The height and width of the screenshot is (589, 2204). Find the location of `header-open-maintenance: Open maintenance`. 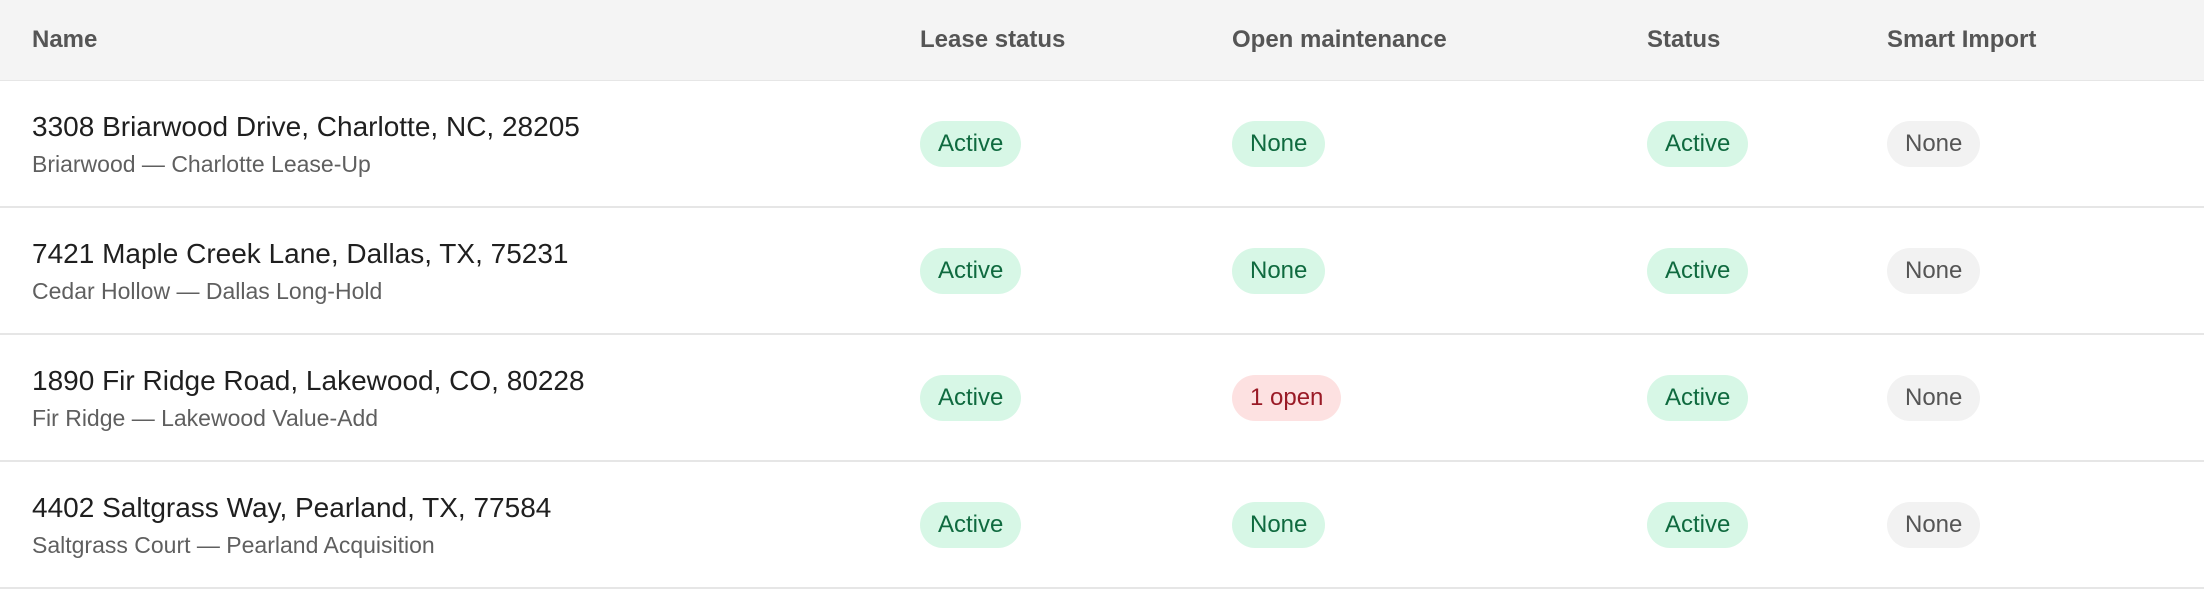

header-open-maintenance: Open maintenance is located at coordinates (1439, 40).